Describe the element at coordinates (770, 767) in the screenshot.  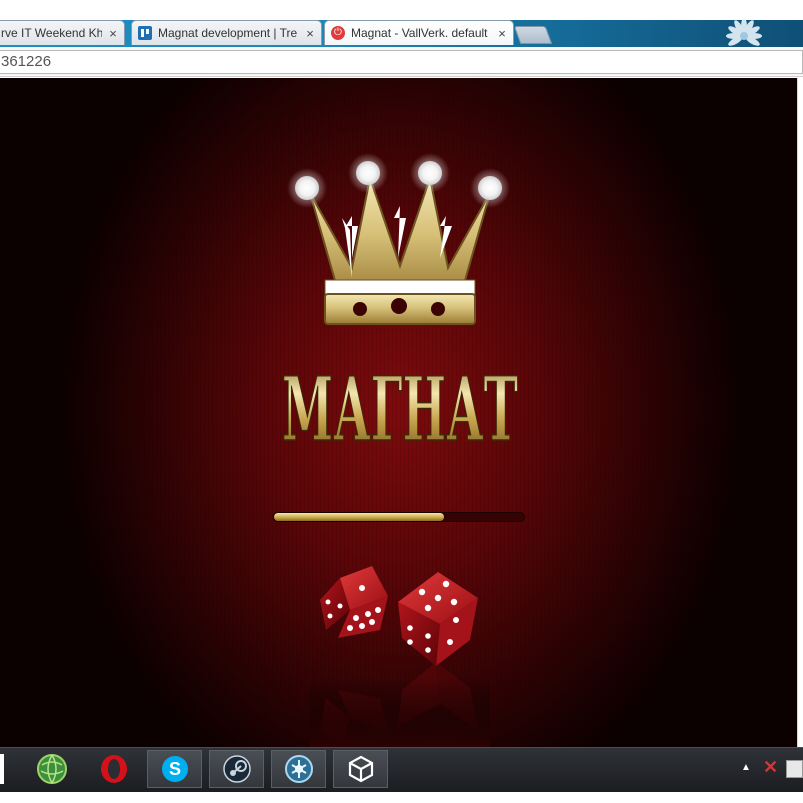
I see `tray-status-x-icon: ✕` at that location.